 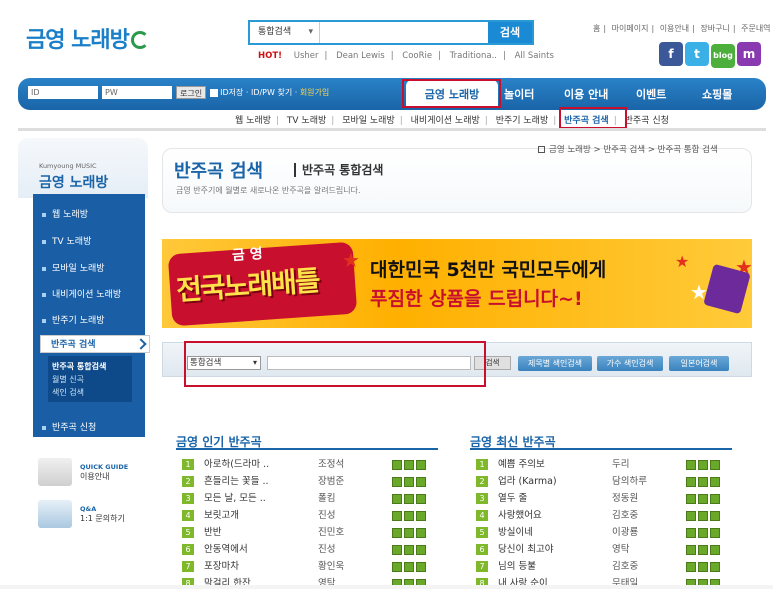 What do you see at coordinates (445, 121) in the screenshot?
I see `subnav-navigation: 내비게이션 노래방` at bounding box center [445, 121].